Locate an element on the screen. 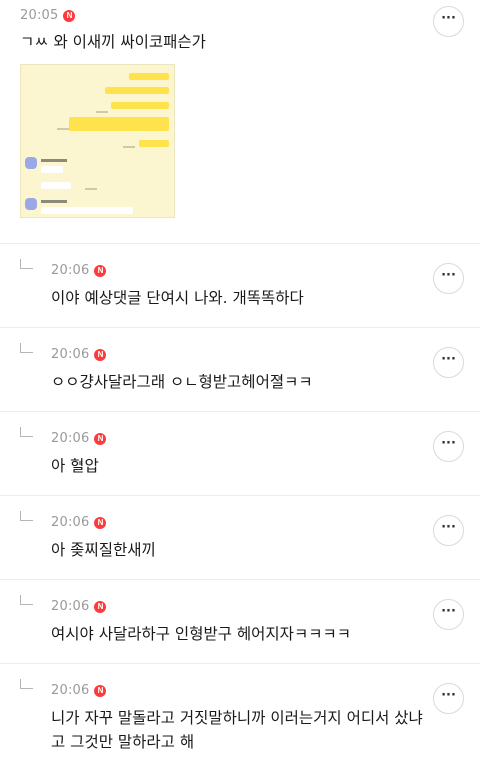  reply-comment: 20:06 N ㅇㅇ걍사달라그래 ㅇㄴ형받고헤어졀ㅋㅋ ··· is located at coordinates (240, 370).